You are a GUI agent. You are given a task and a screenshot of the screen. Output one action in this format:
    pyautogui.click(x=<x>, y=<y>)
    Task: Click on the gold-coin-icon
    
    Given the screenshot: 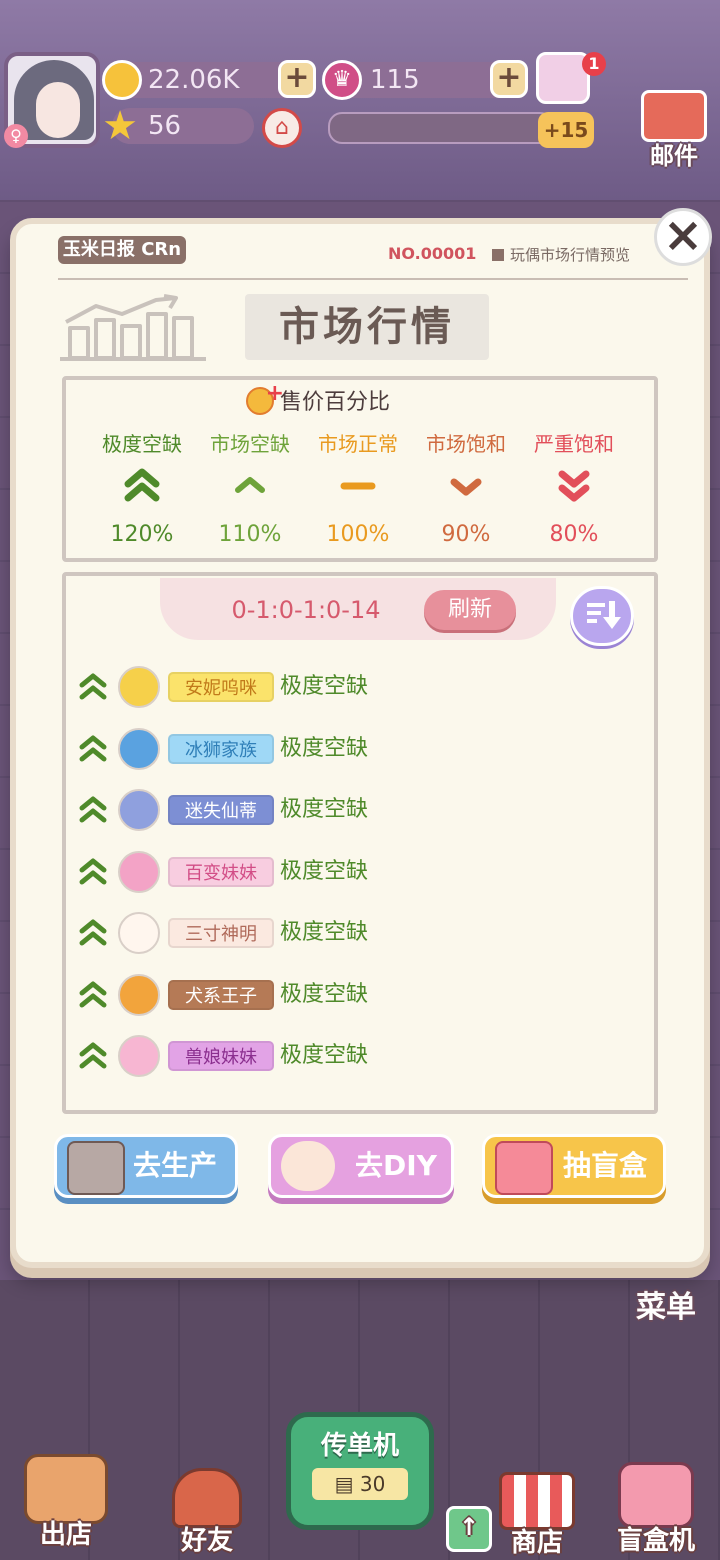 What is the action you would take?
    pyautogui.click(x=265, y=396)
    